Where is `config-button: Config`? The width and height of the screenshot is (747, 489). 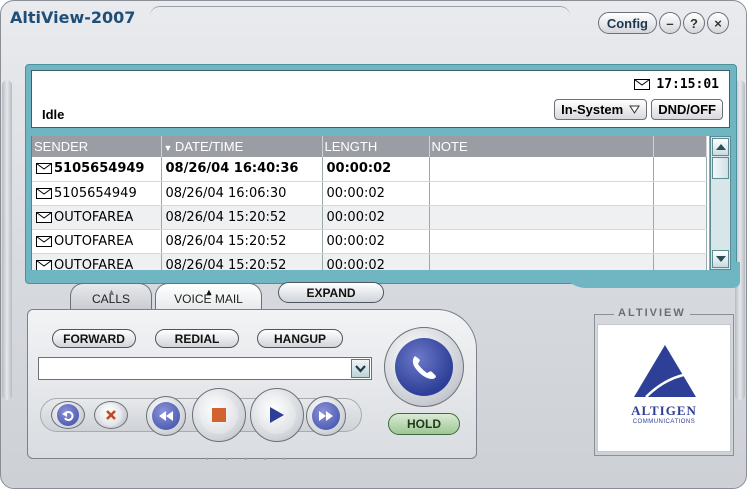 config-button: Config is located at coordinates (627, 23).